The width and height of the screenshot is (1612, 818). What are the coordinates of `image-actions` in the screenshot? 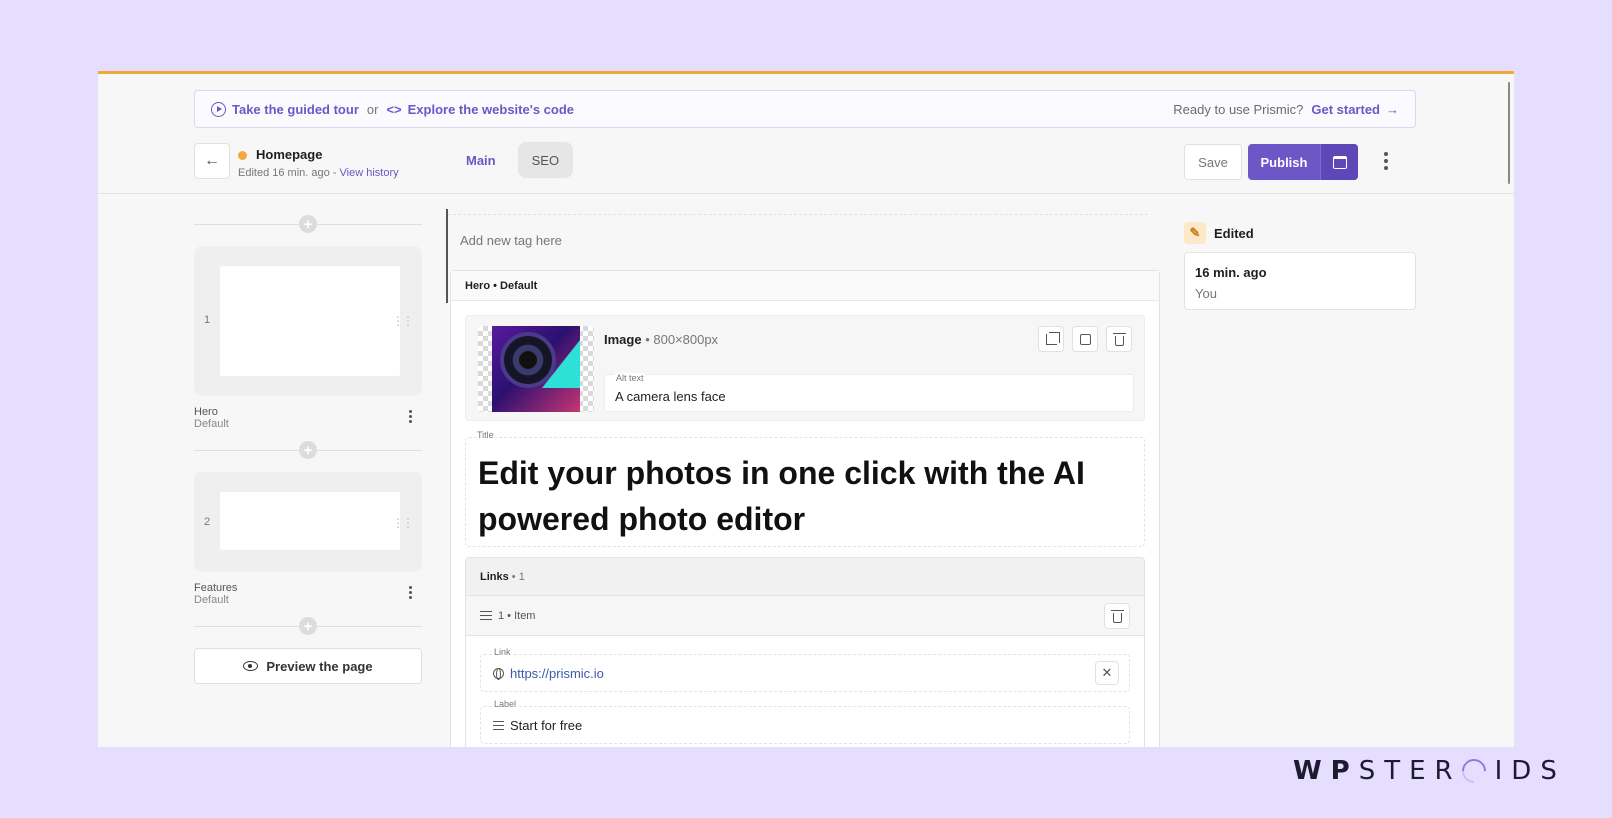 It's located at (1085, 339).